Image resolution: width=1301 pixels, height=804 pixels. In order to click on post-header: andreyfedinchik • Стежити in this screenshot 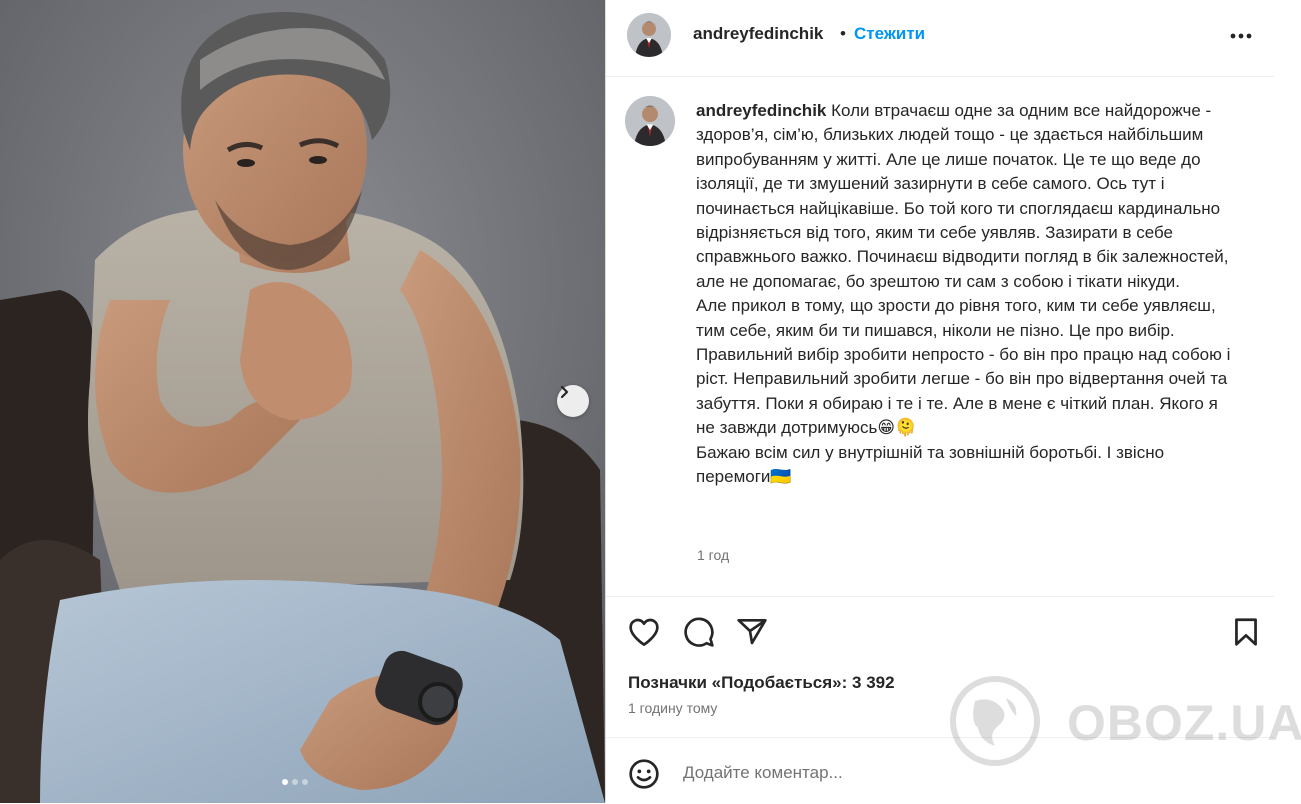, I will do `click(940, 38)`.